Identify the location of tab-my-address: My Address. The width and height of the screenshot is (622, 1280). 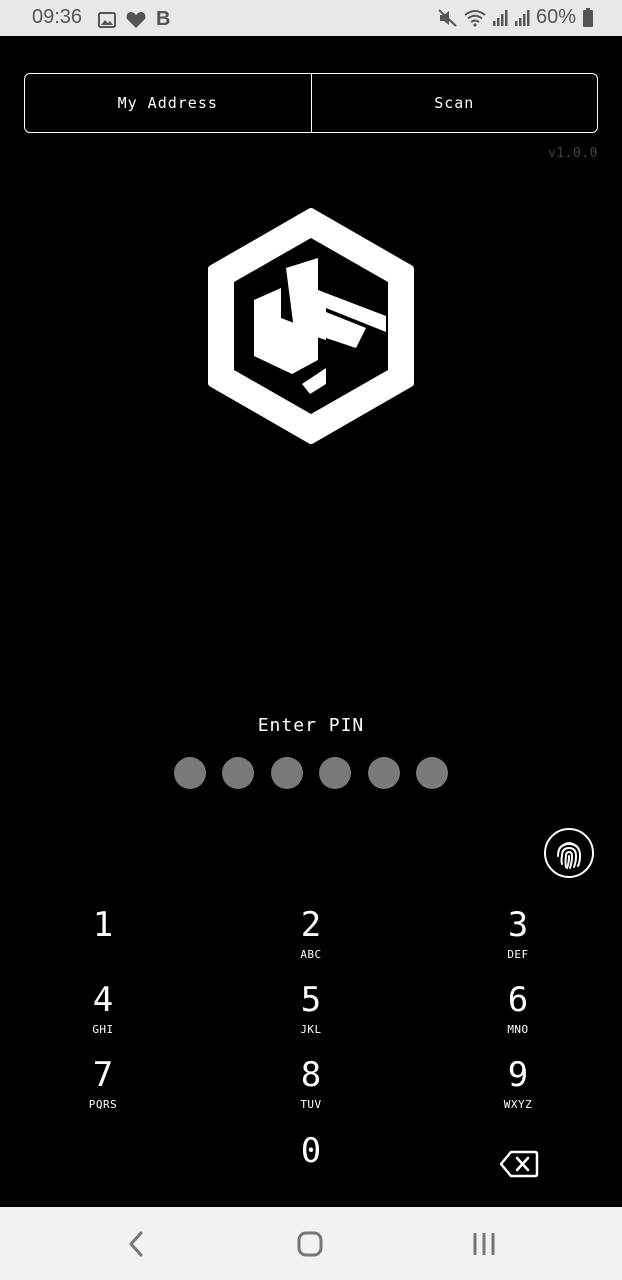
(168, 103).